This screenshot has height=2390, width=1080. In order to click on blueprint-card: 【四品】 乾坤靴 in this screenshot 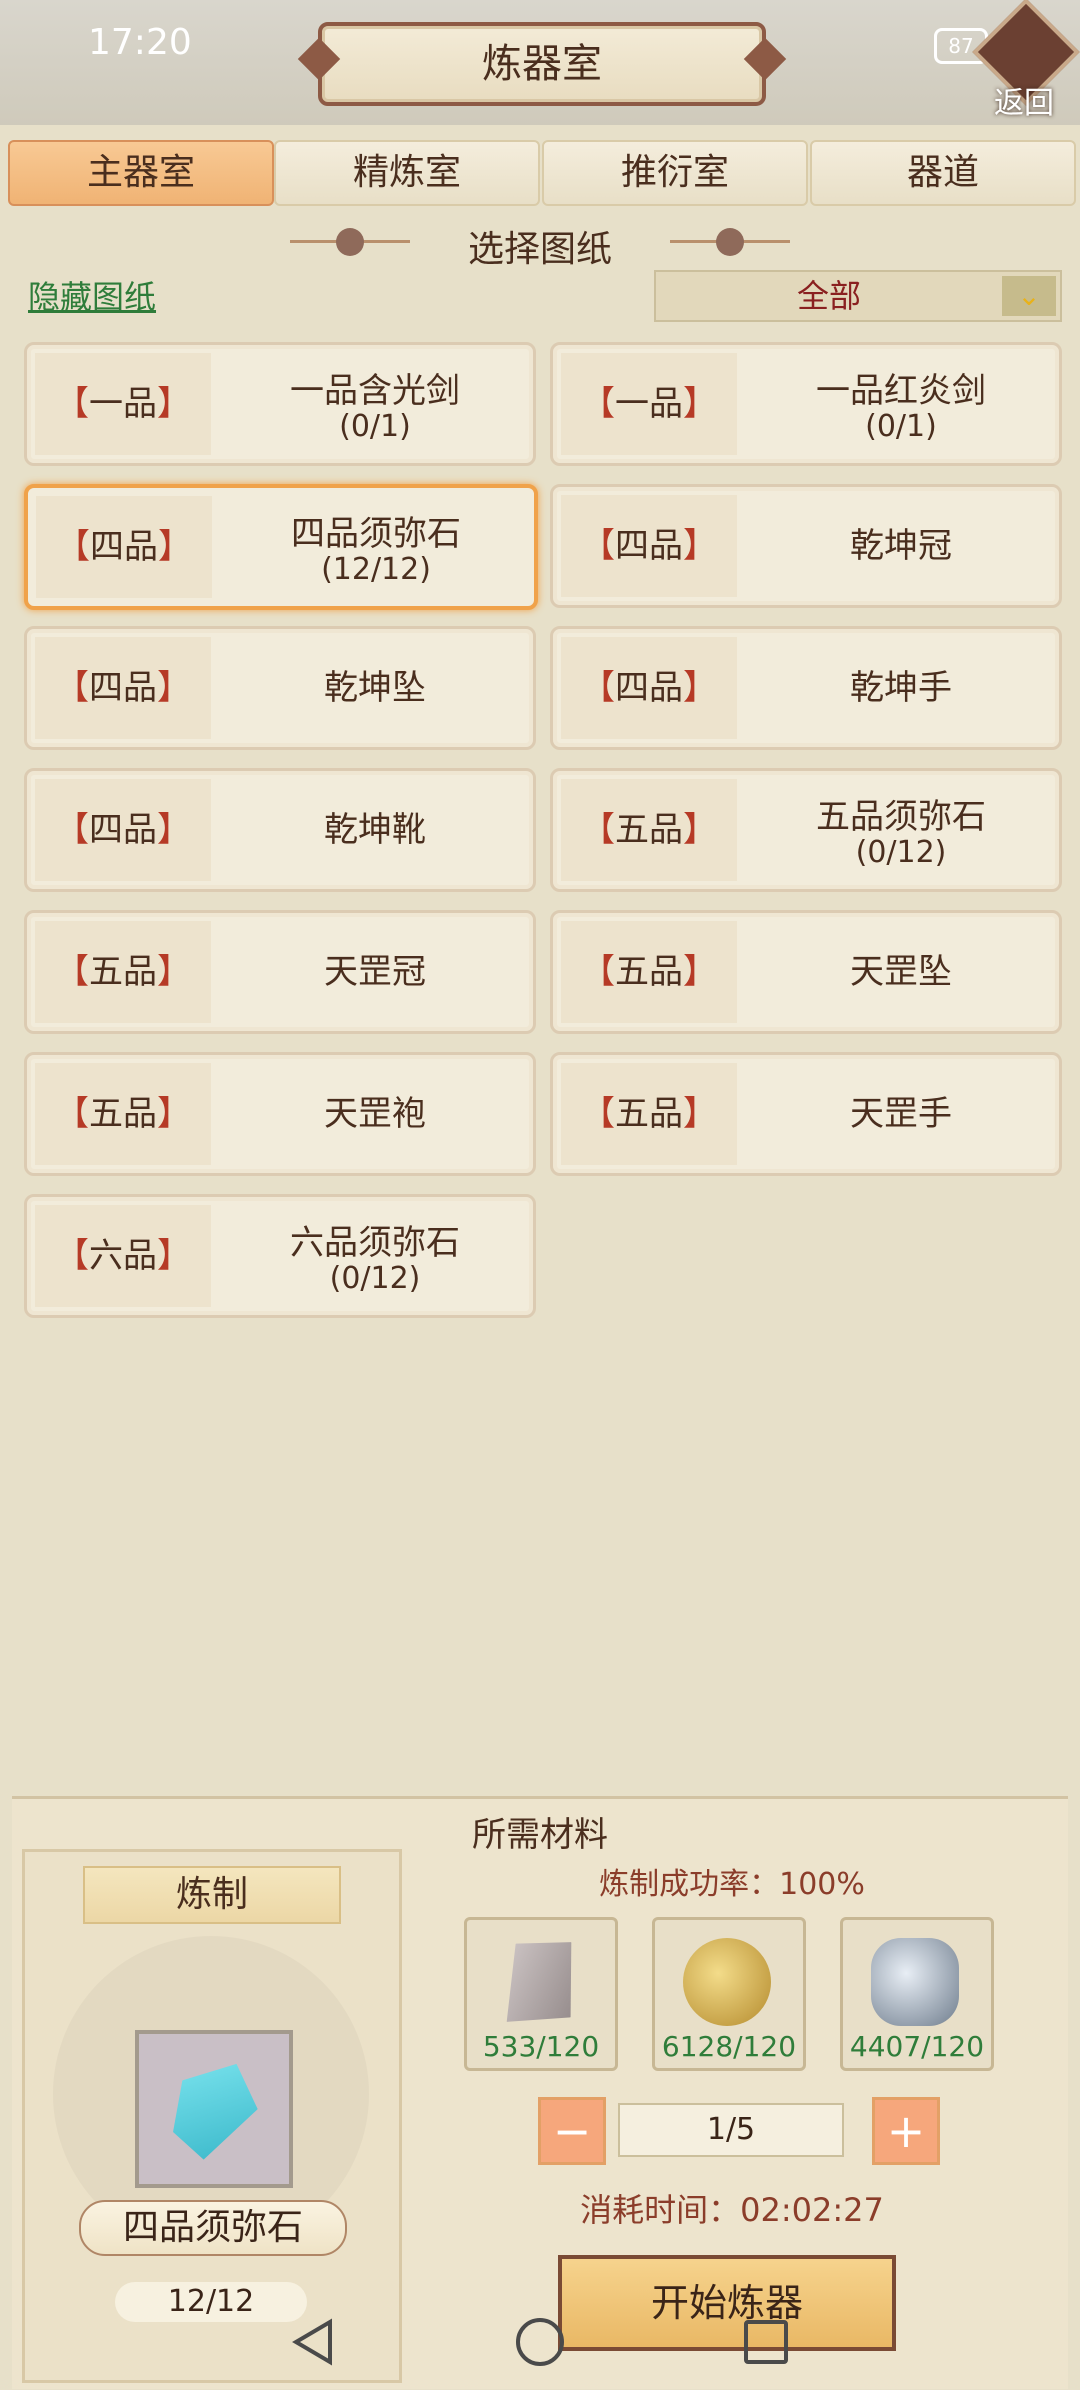, I will do `click(280, 830)`.